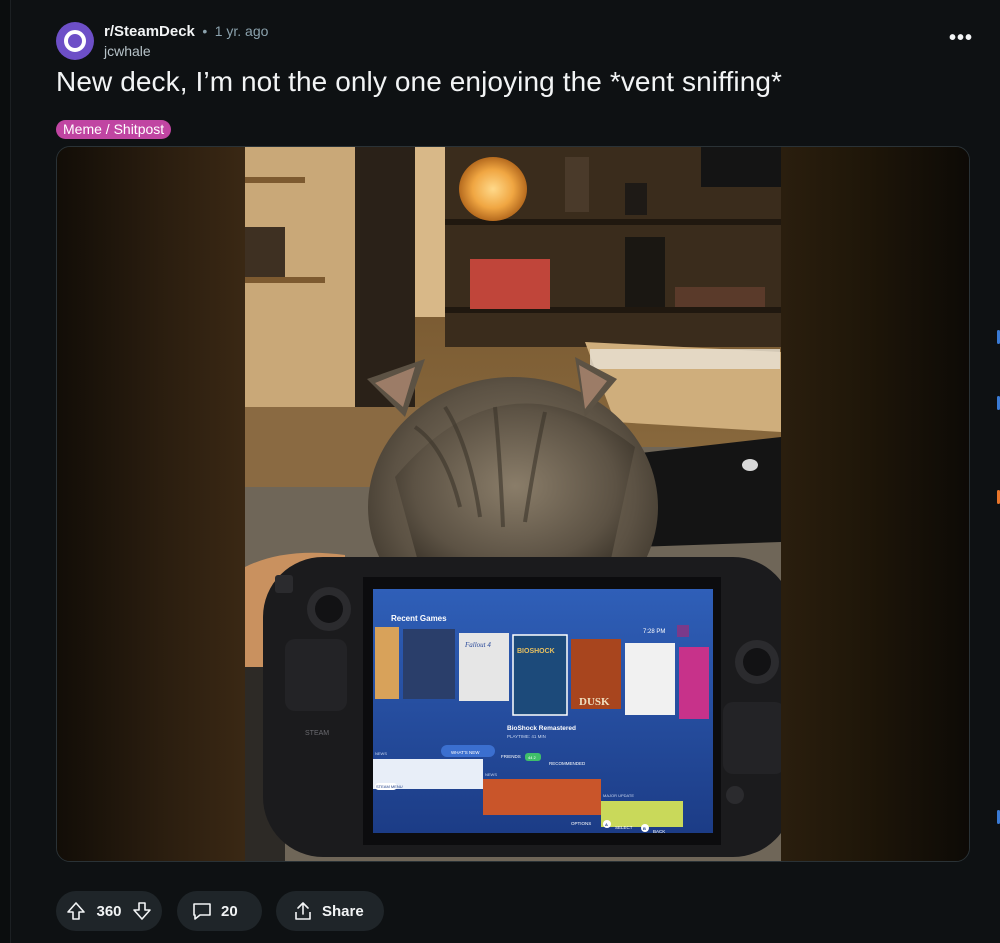 This screenshot has width=1000, height=943. What do you see at coordinates (659, 831) in the screenshot?
I see `hint-back: BACK` at bounding box center [659, 831].